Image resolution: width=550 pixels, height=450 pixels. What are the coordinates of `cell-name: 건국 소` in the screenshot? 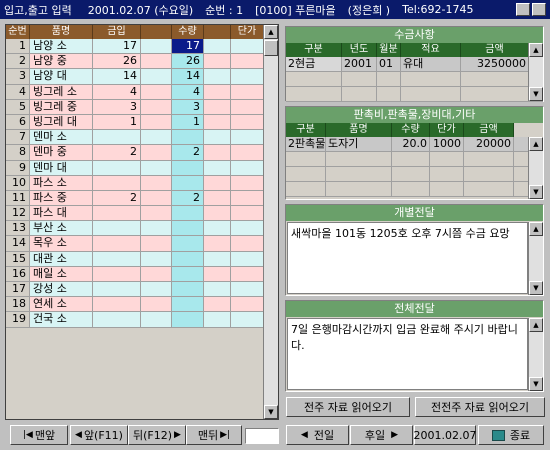 It's located at (61, 319).